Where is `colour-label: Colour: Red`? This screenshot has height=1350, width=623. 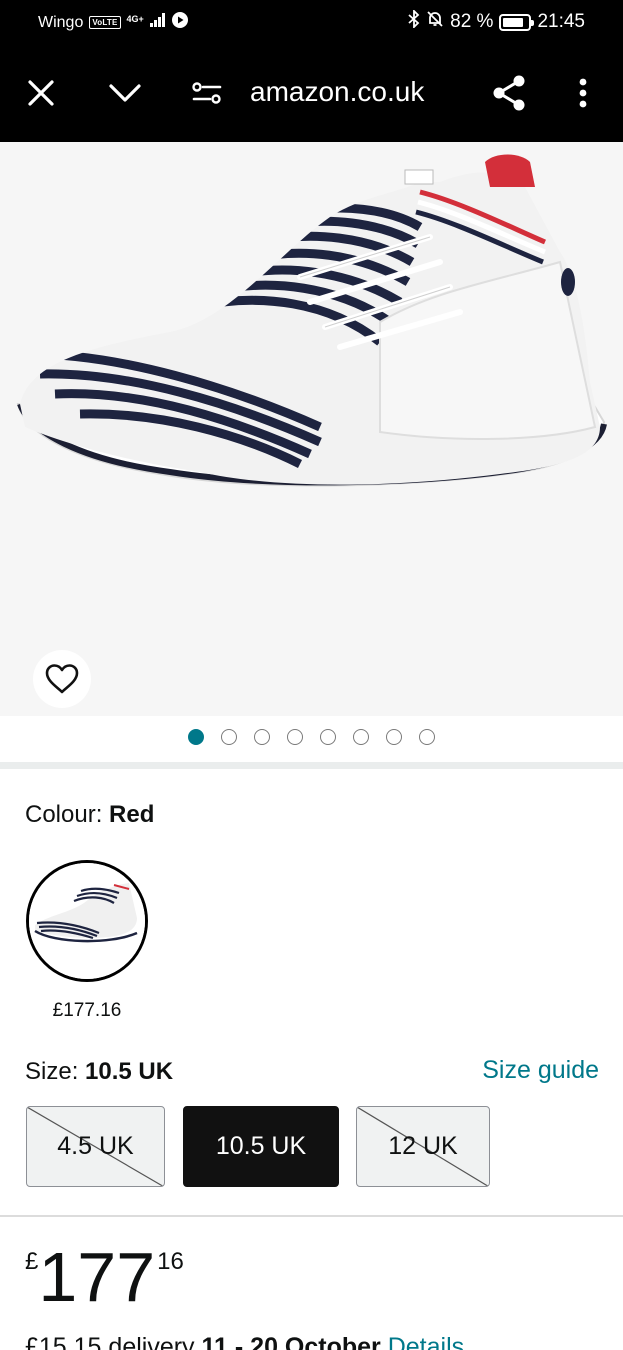 colour-label: Colour: Red is located at coordinates (89, 815).